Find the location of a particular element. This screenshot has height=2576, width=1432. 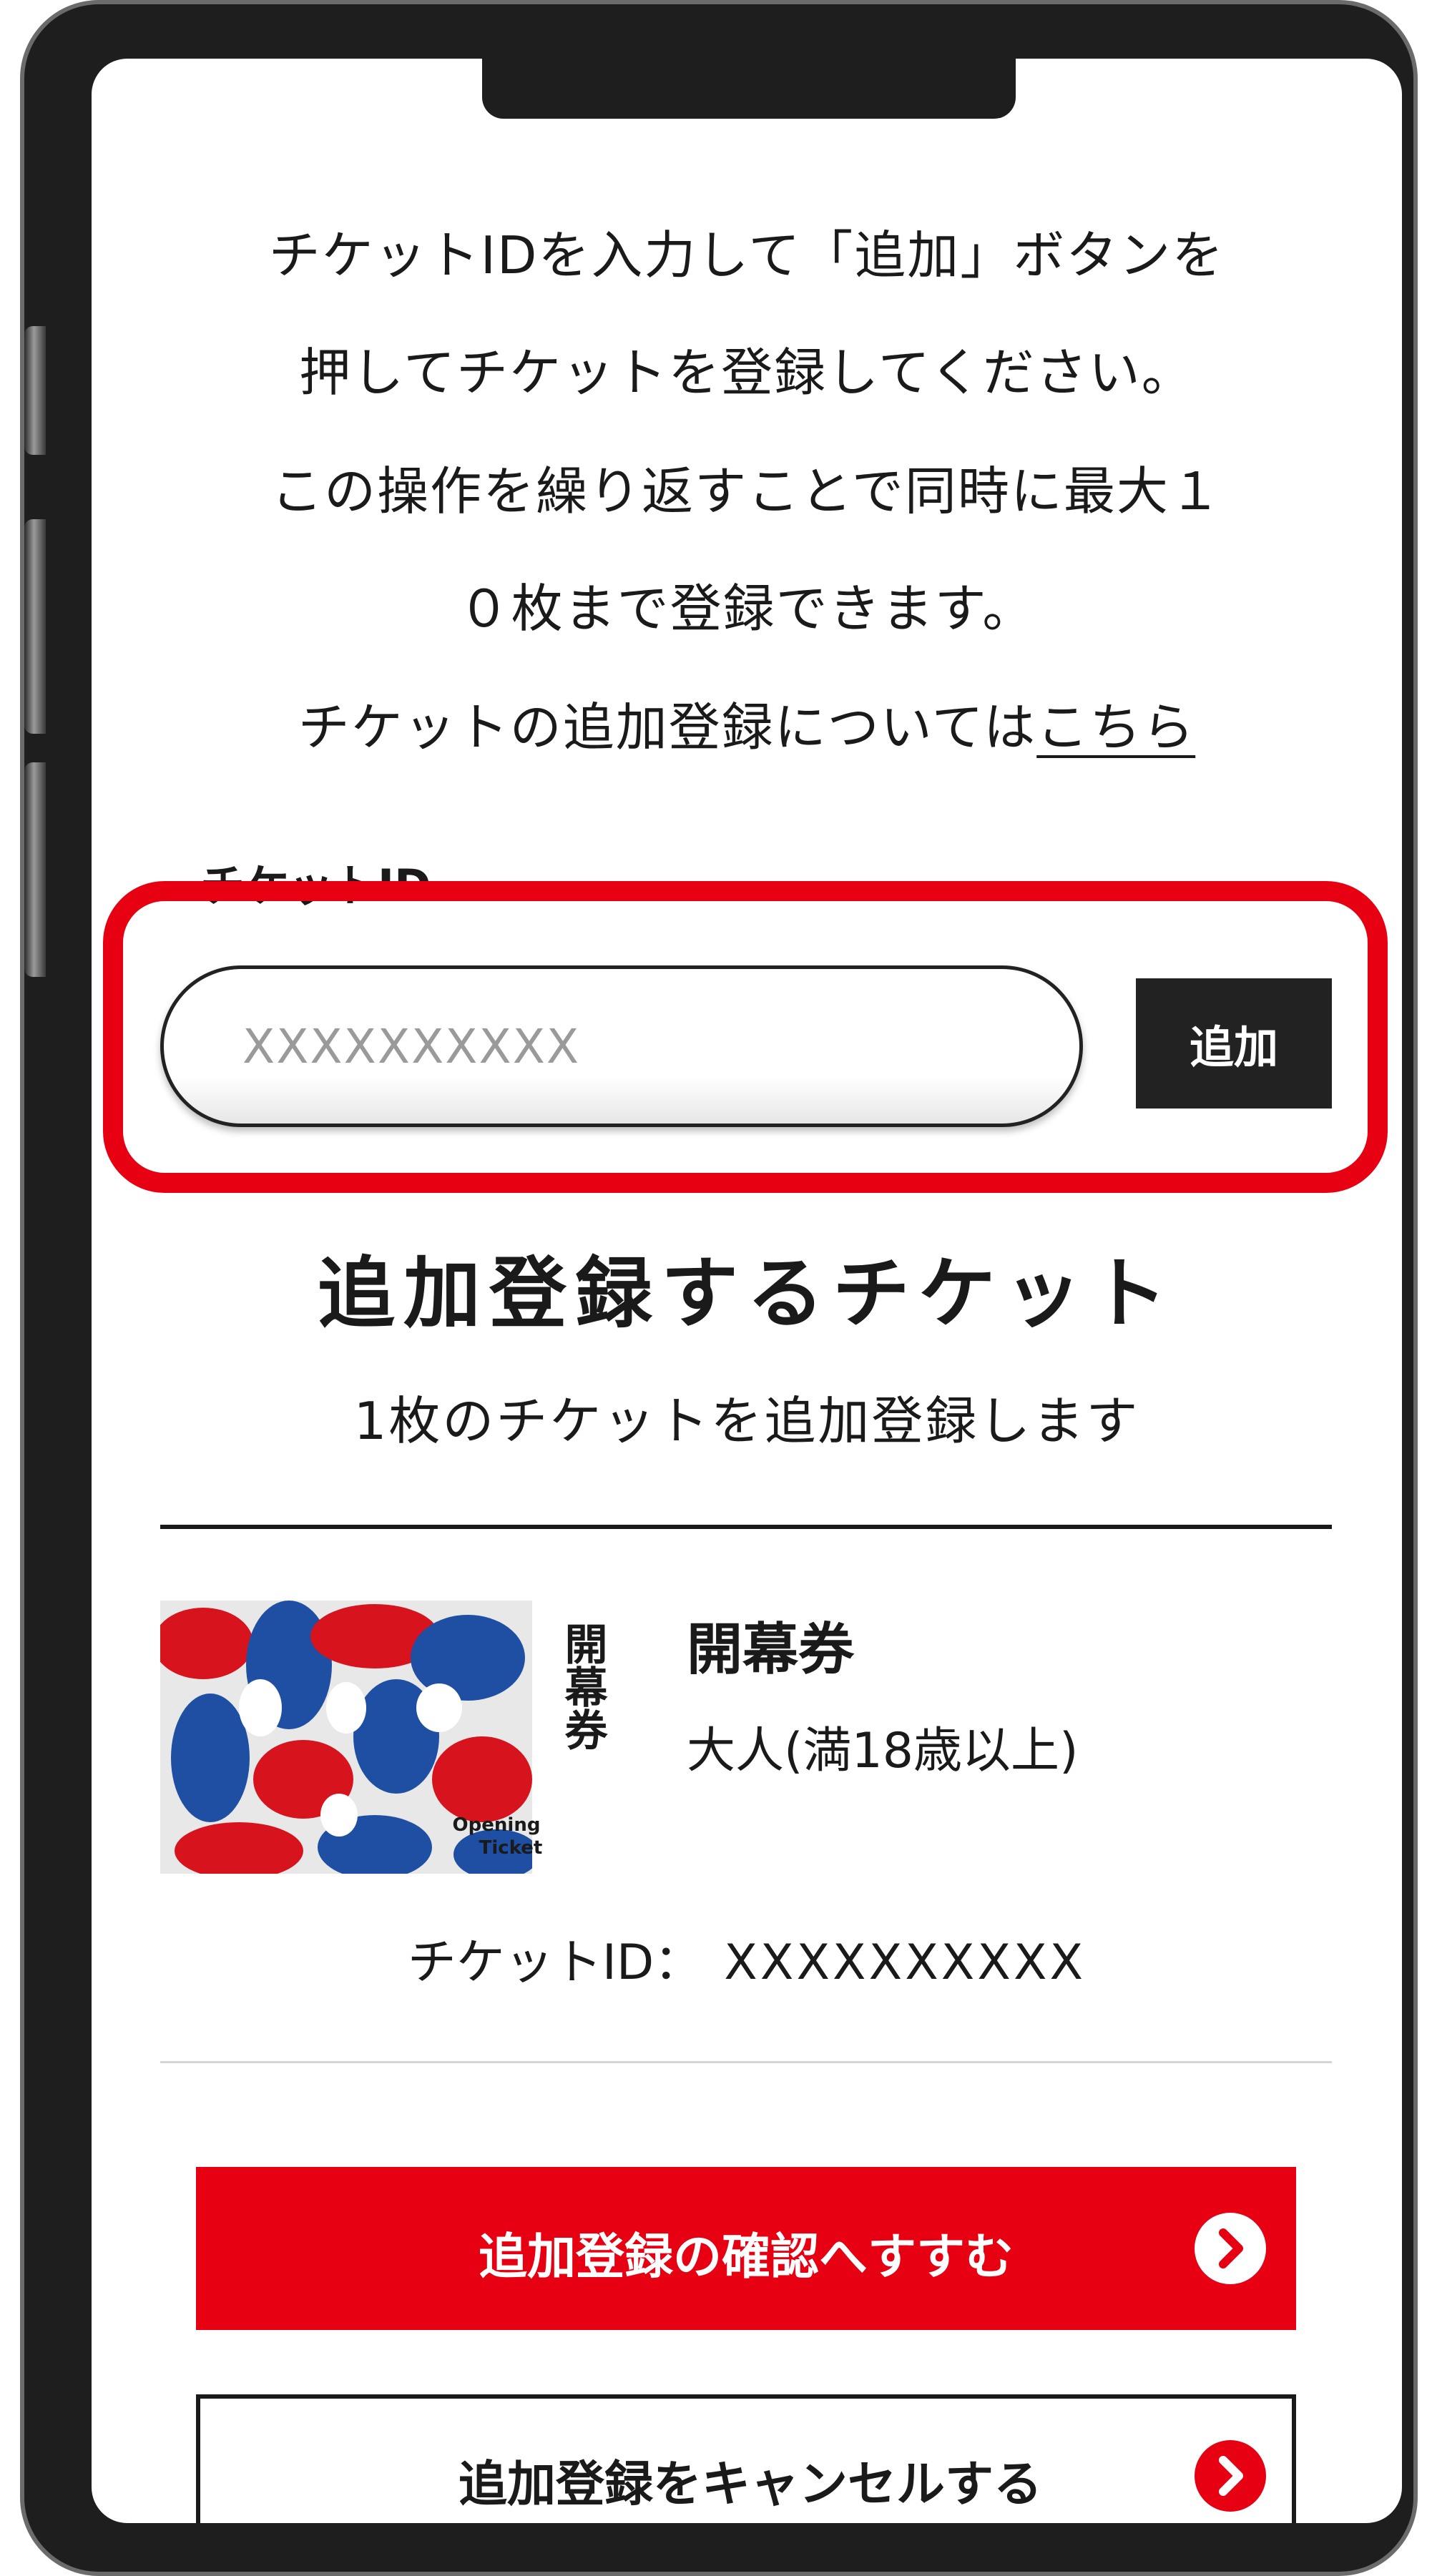

cancel-button: 追加登録をキャンセルする is located at coordinates (746, 2459).